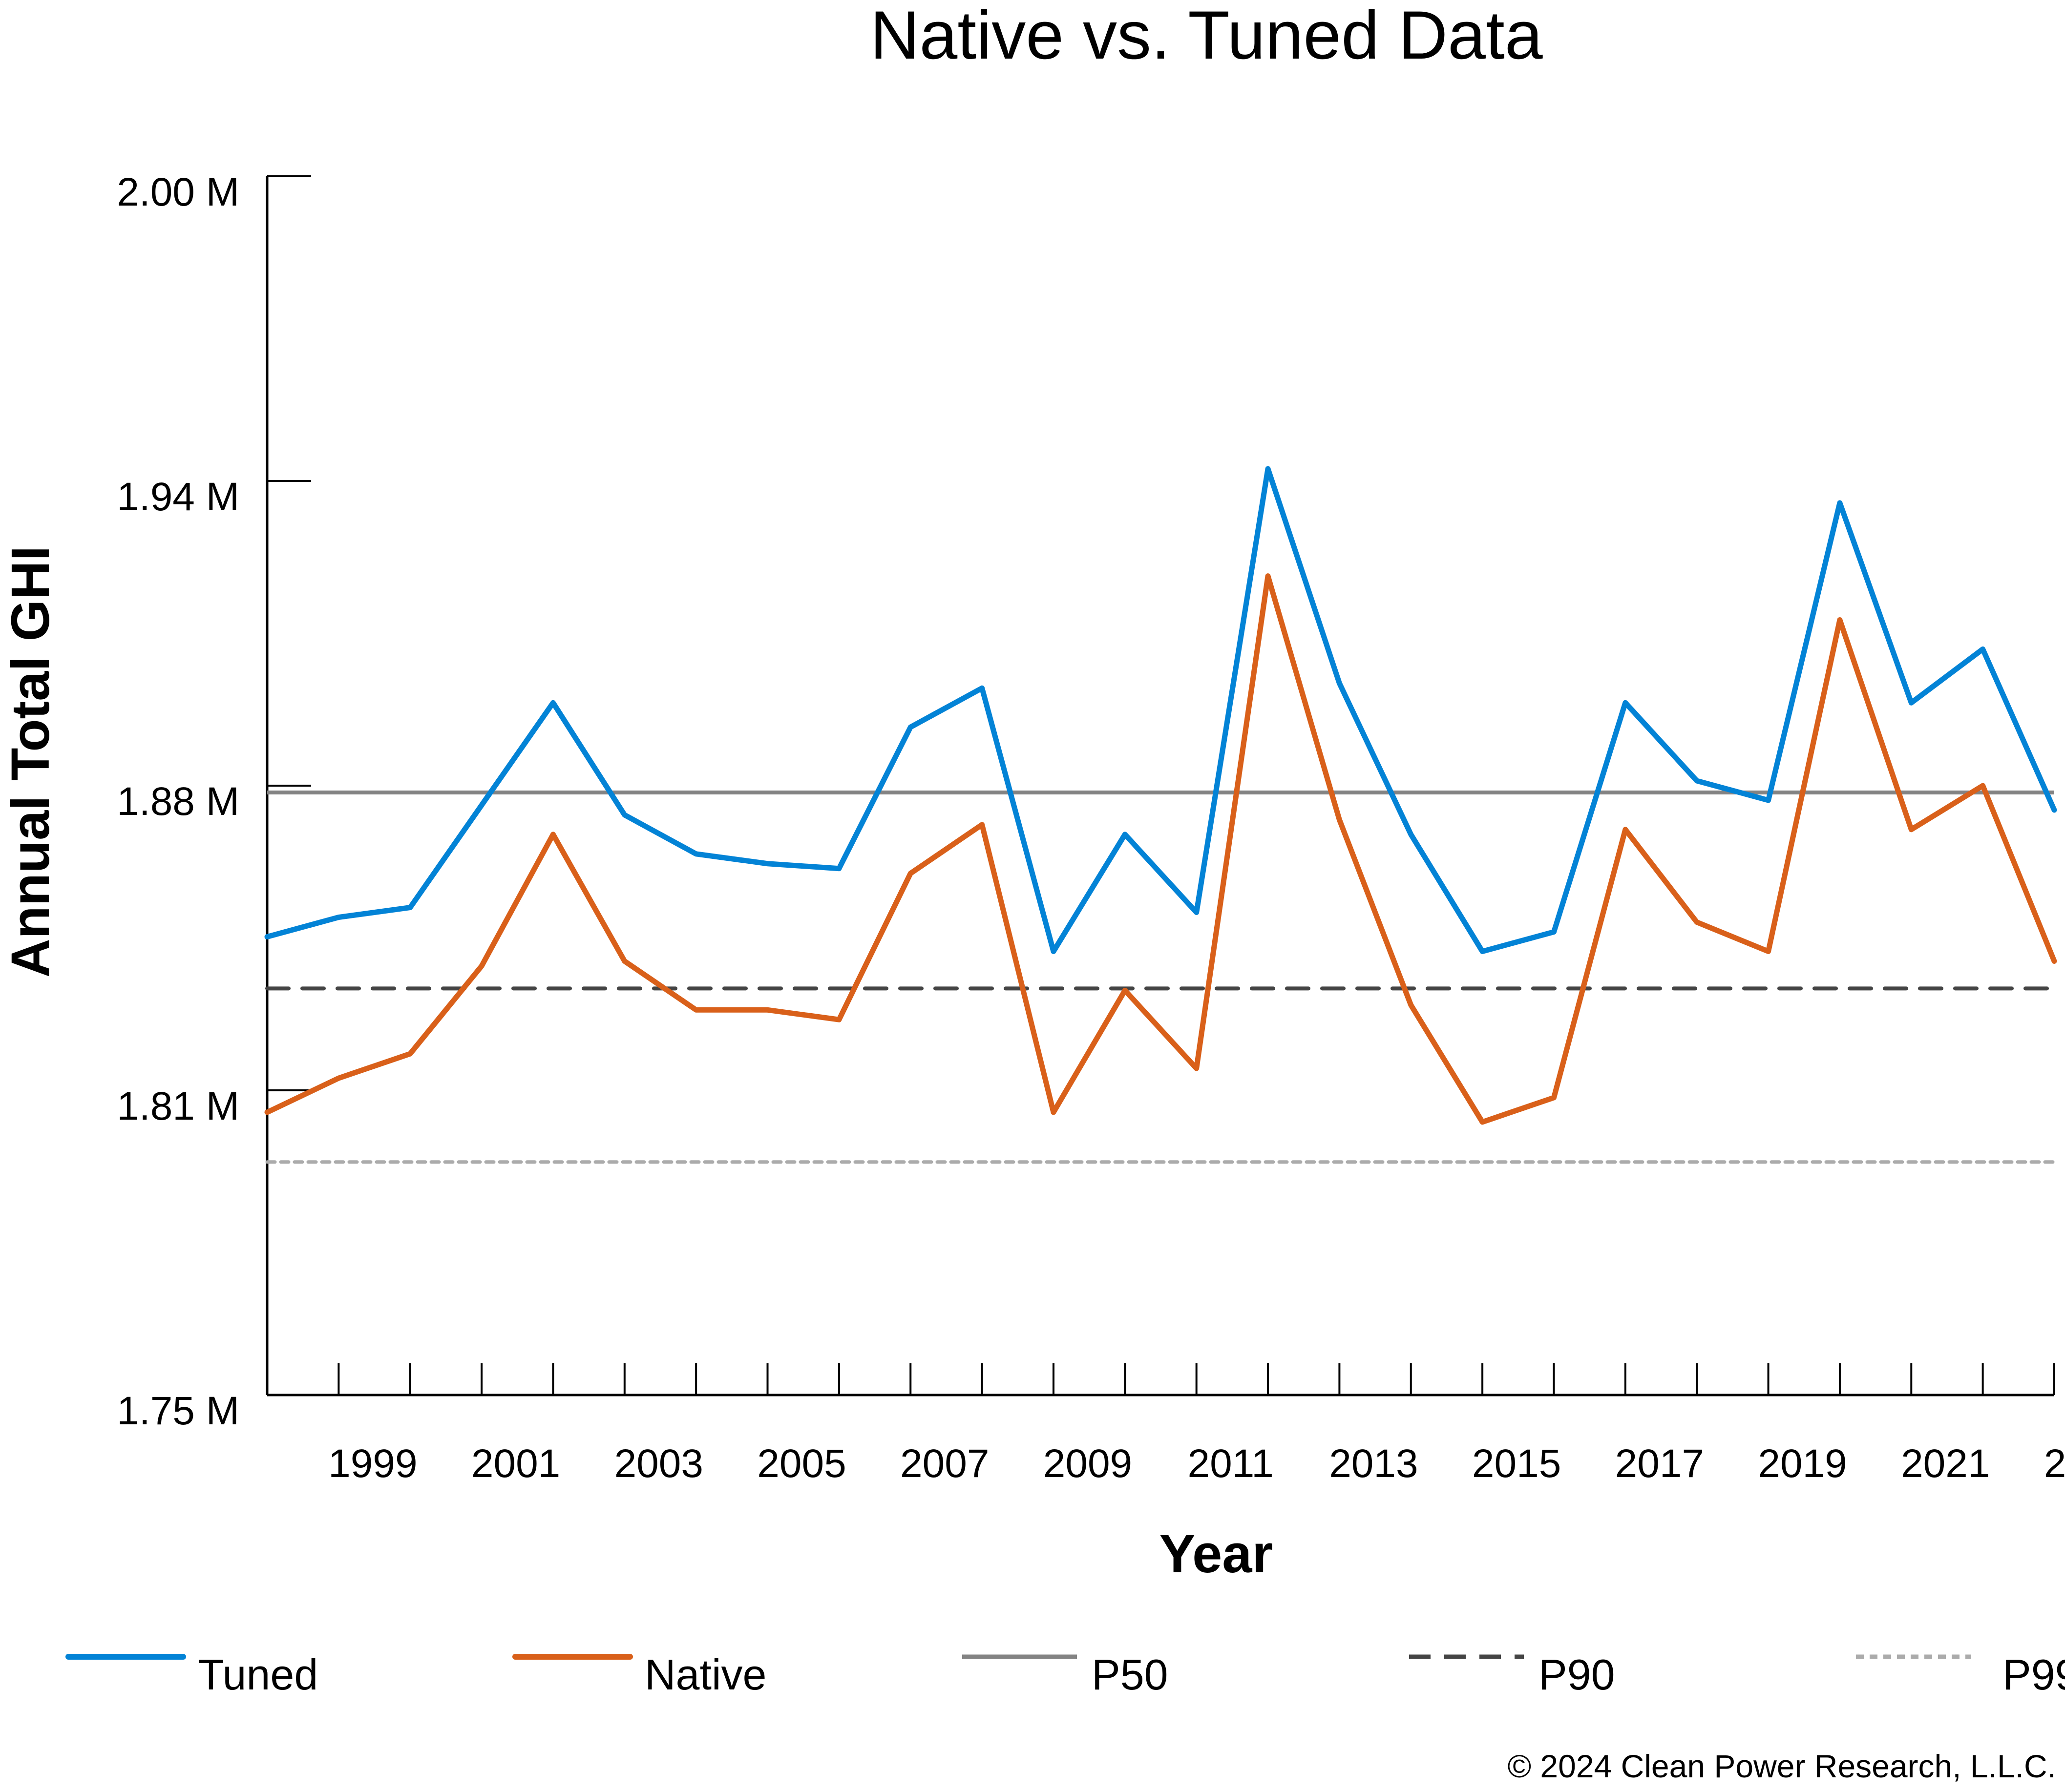 This screenshot has height=1792, width=2065. What do you see at coordinates (2054, 1464) in the screenshot?
I see `x-tick-label: 2023` at bounding box center [2054, 1464].